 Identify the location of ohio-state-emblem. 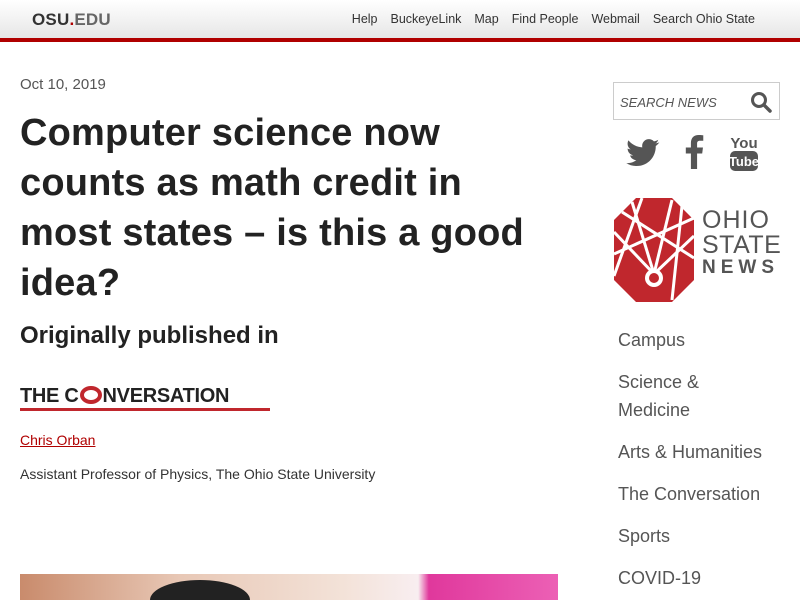
(654, 249).